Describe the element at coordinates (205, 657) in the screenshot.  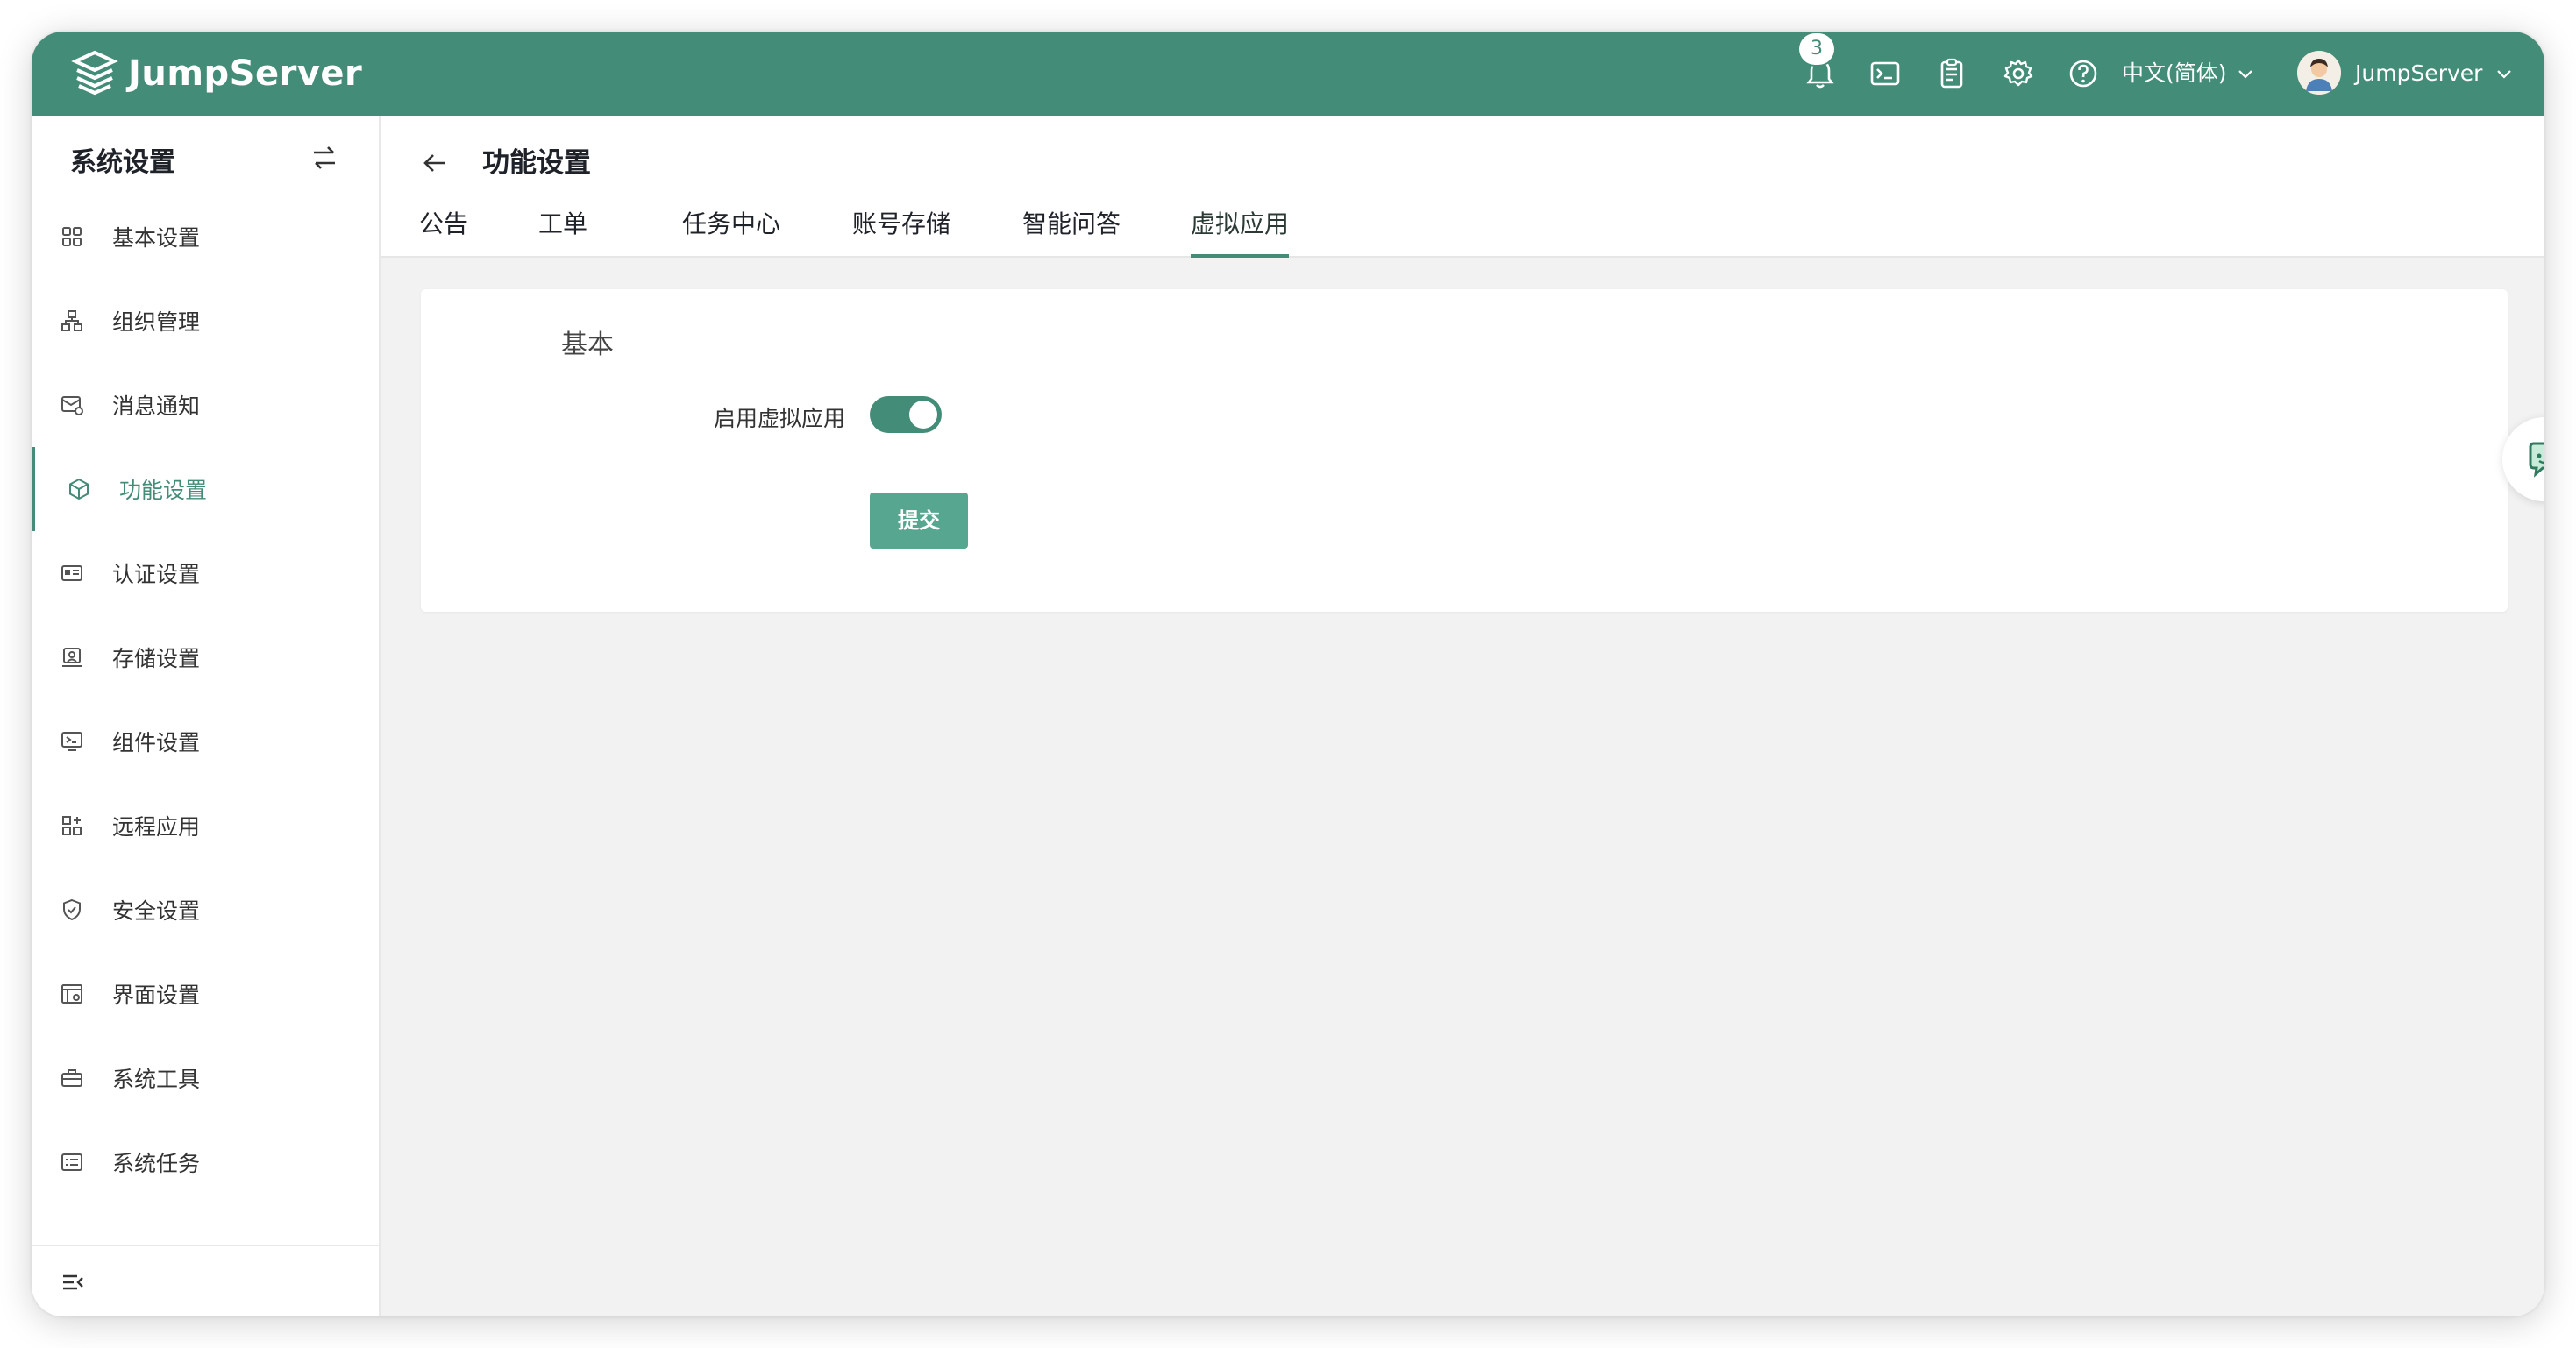
I see `sidebar-item-storage: 存储设置` at that location.